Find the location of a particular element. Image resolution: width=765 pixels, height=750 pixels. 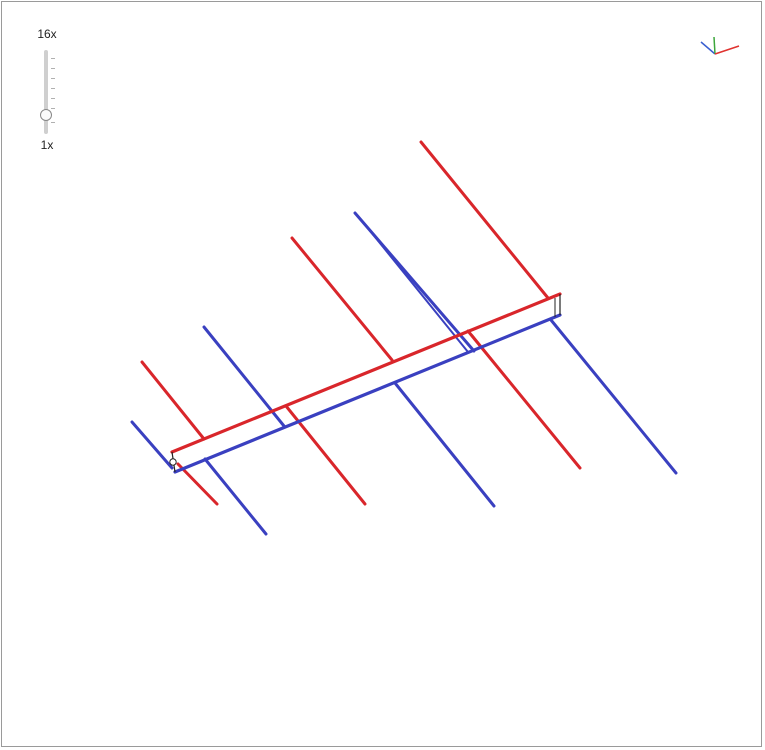

red-element-2-upper is located at coordinates (342, 299).